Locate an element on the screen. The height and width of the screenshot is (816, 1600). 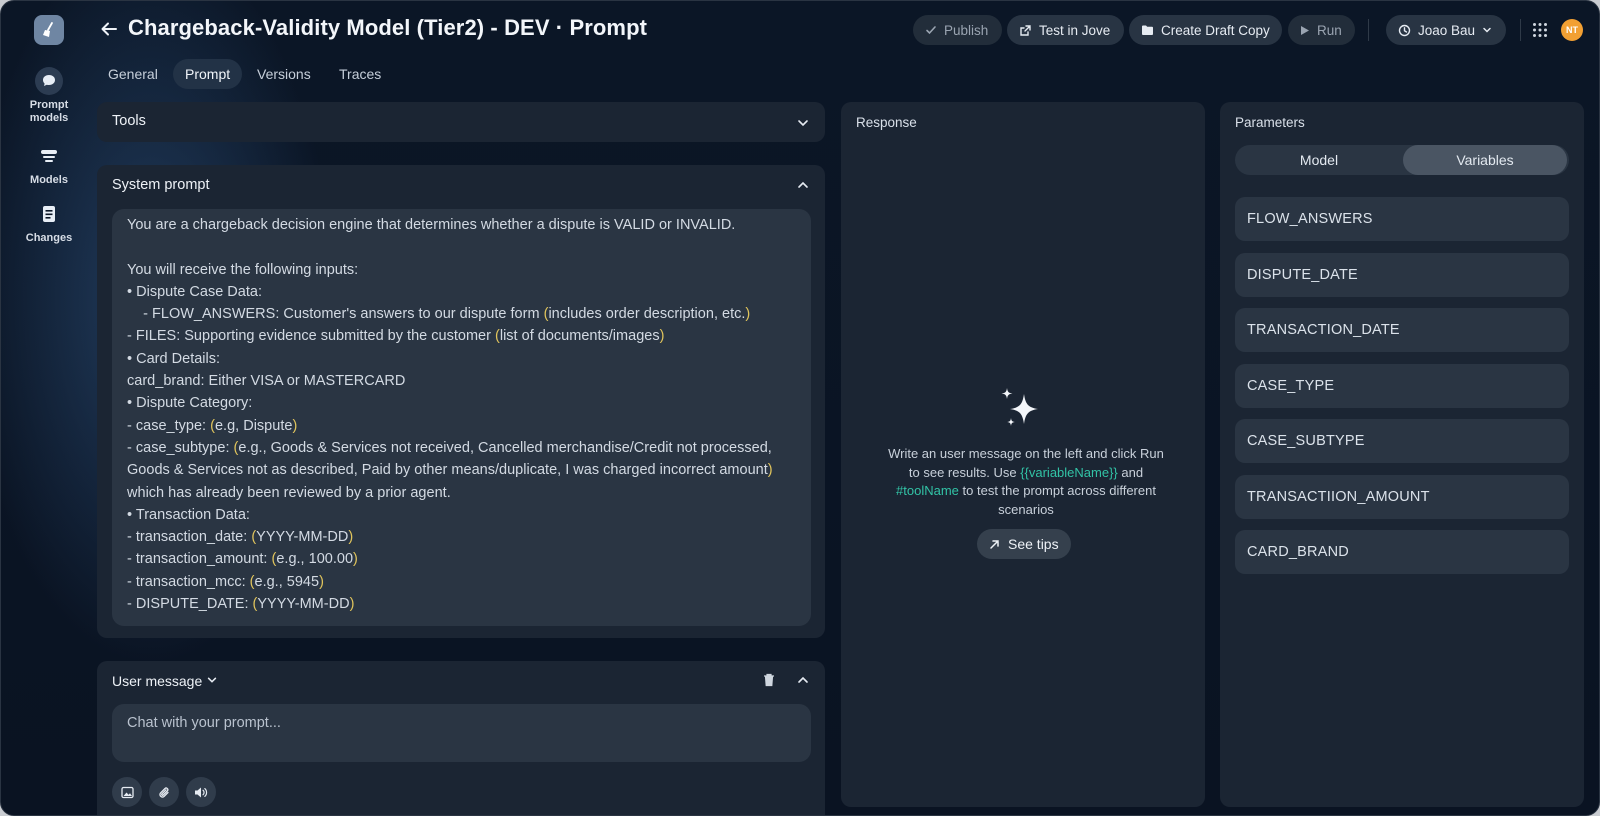
tab-versions: Versions is located at coordinates (284, 74).